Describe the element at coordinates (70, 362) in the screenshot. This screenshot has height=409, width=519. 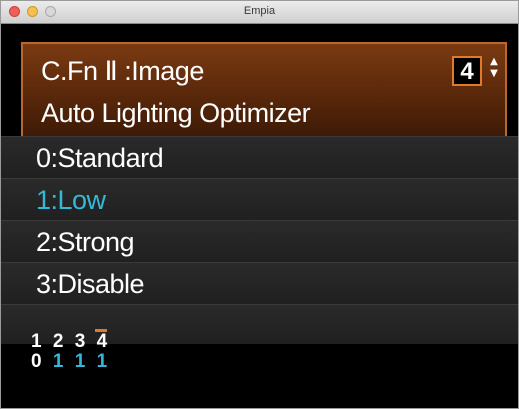
I see `function-values: 0 1 1 1` at that location.